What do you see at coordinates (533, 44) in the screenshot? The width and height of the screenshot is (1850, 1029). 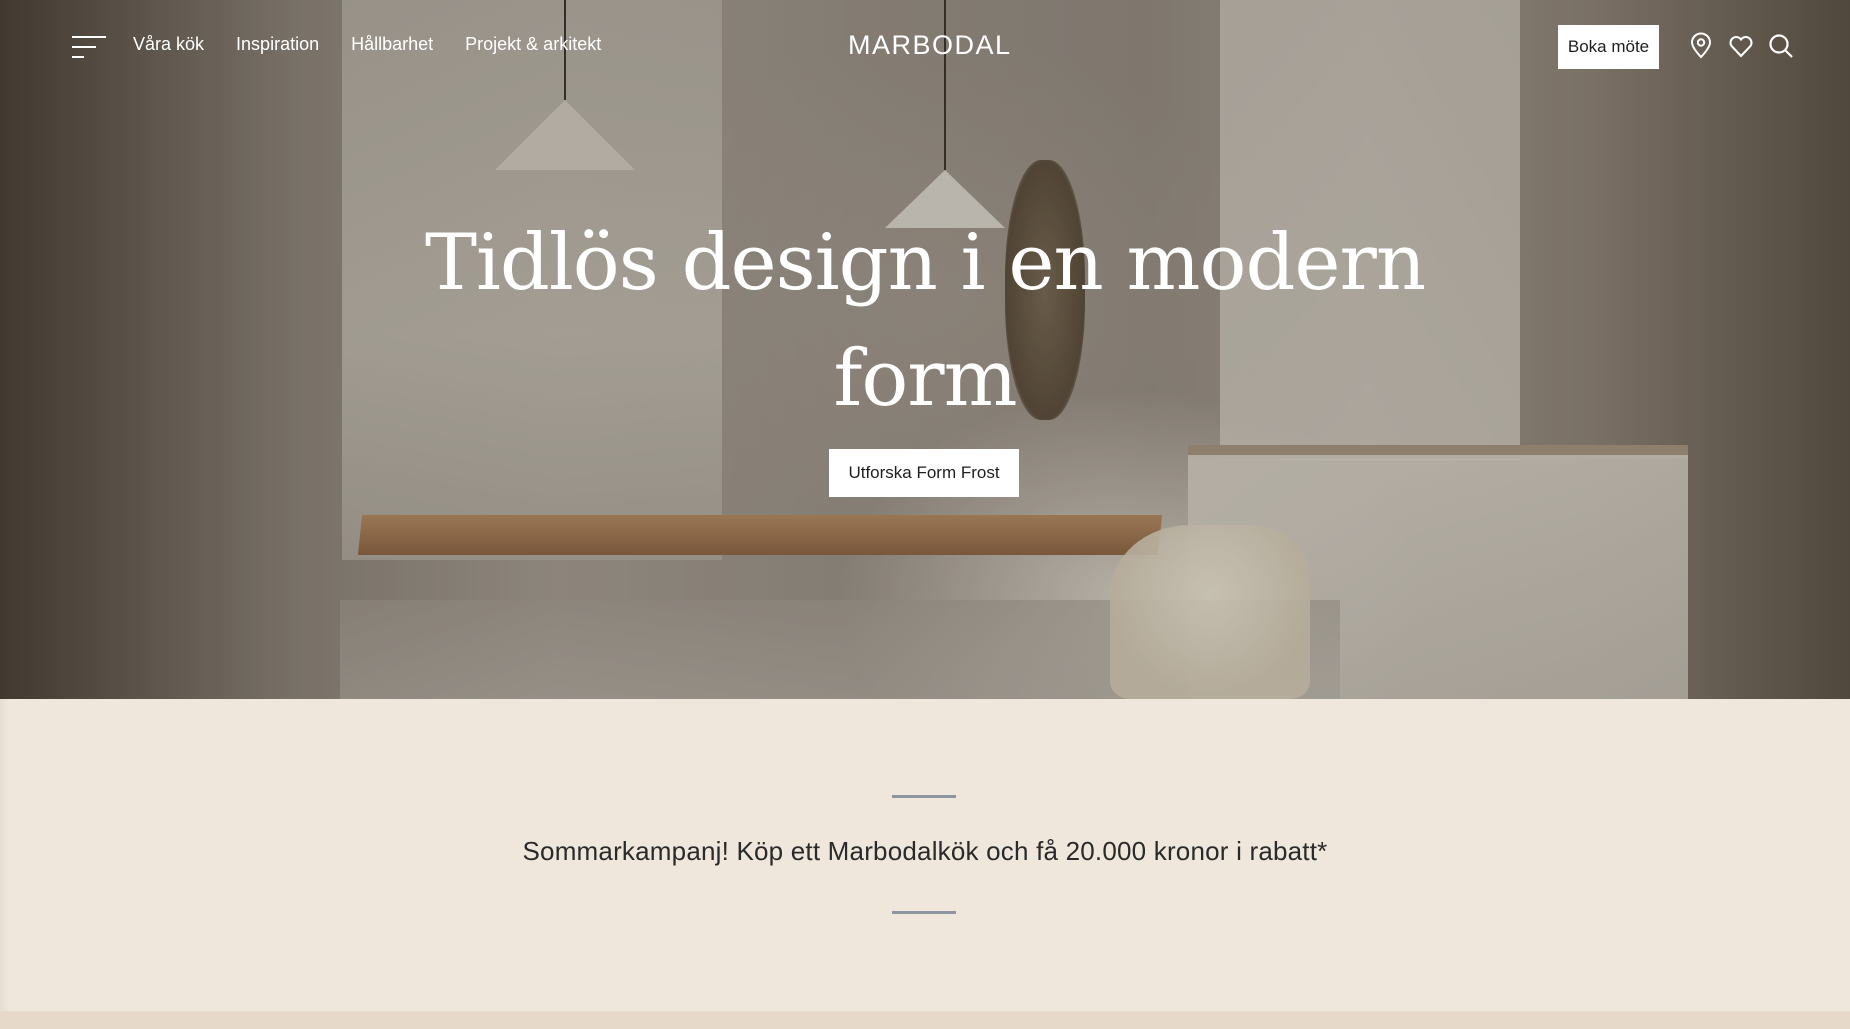 I see `nav-link-projekt-arkitekt: Projekt & arkitekt` at bounding box center [533, 44].